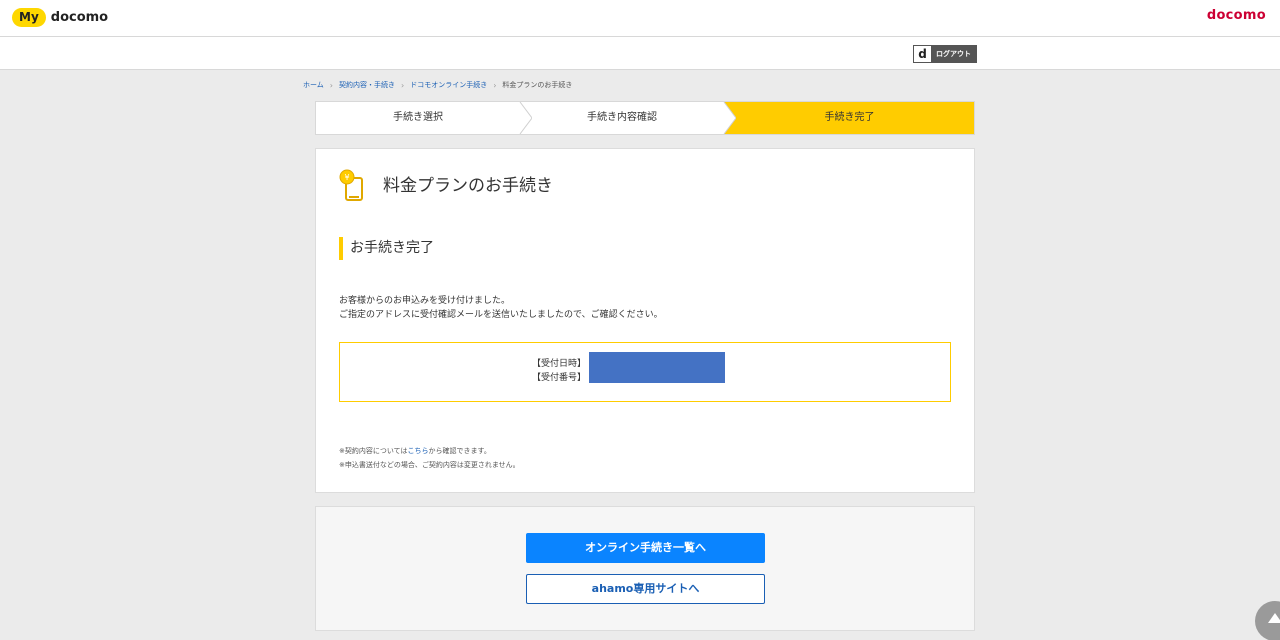  What do you see at coordinates (418, 117) in the screenshot?
I see `step-select: 手続き選択` at bounding box center [418, 117].